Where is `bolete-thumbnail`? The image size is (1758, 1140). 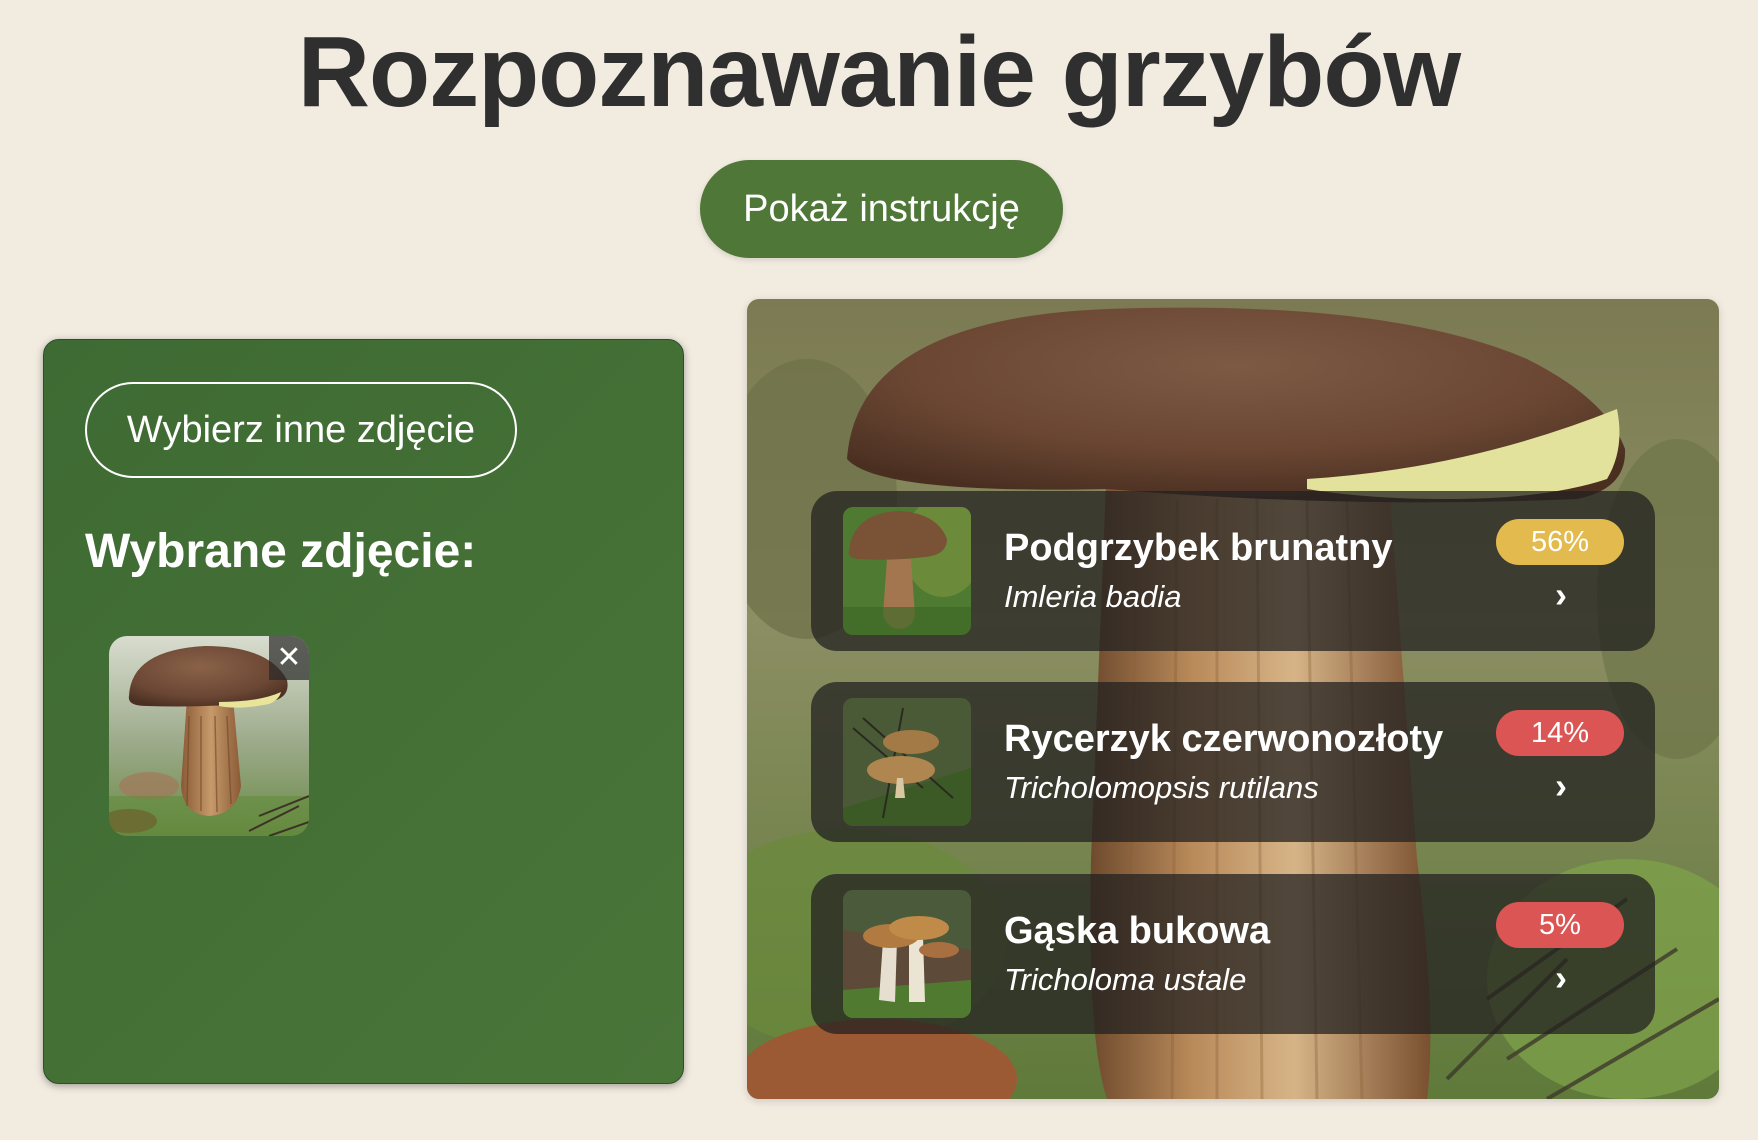
bolete-thumbnail is located at coordinates (907, 571).